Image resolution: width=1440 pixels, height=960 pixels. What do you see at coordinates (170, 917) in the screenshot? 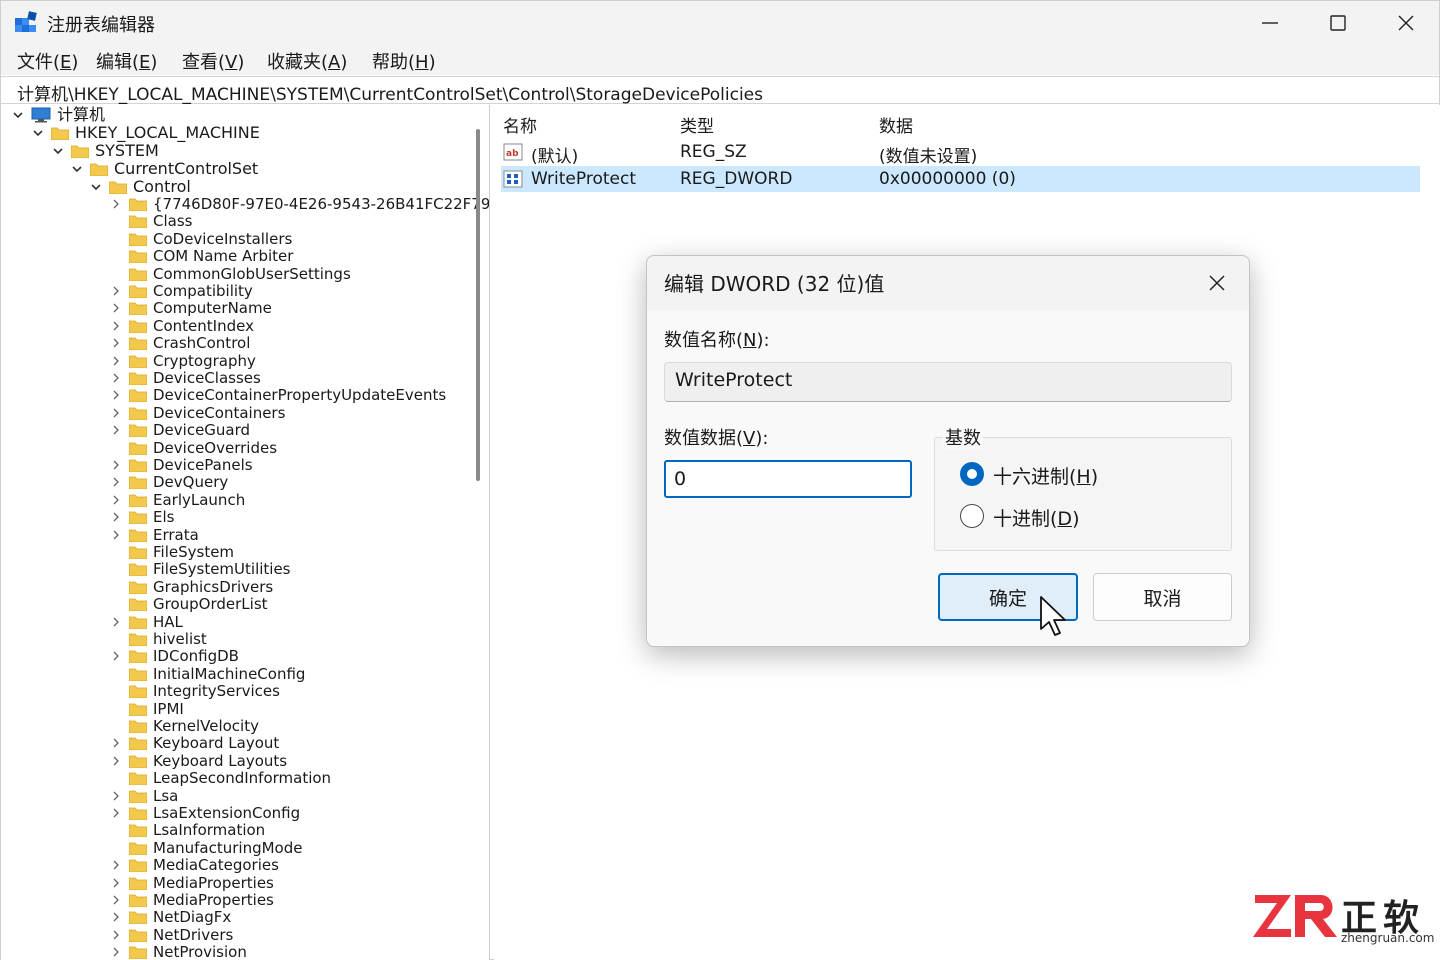
I see `tree-node-subkey: NetDiagFx` at bounding box center [170, 917].